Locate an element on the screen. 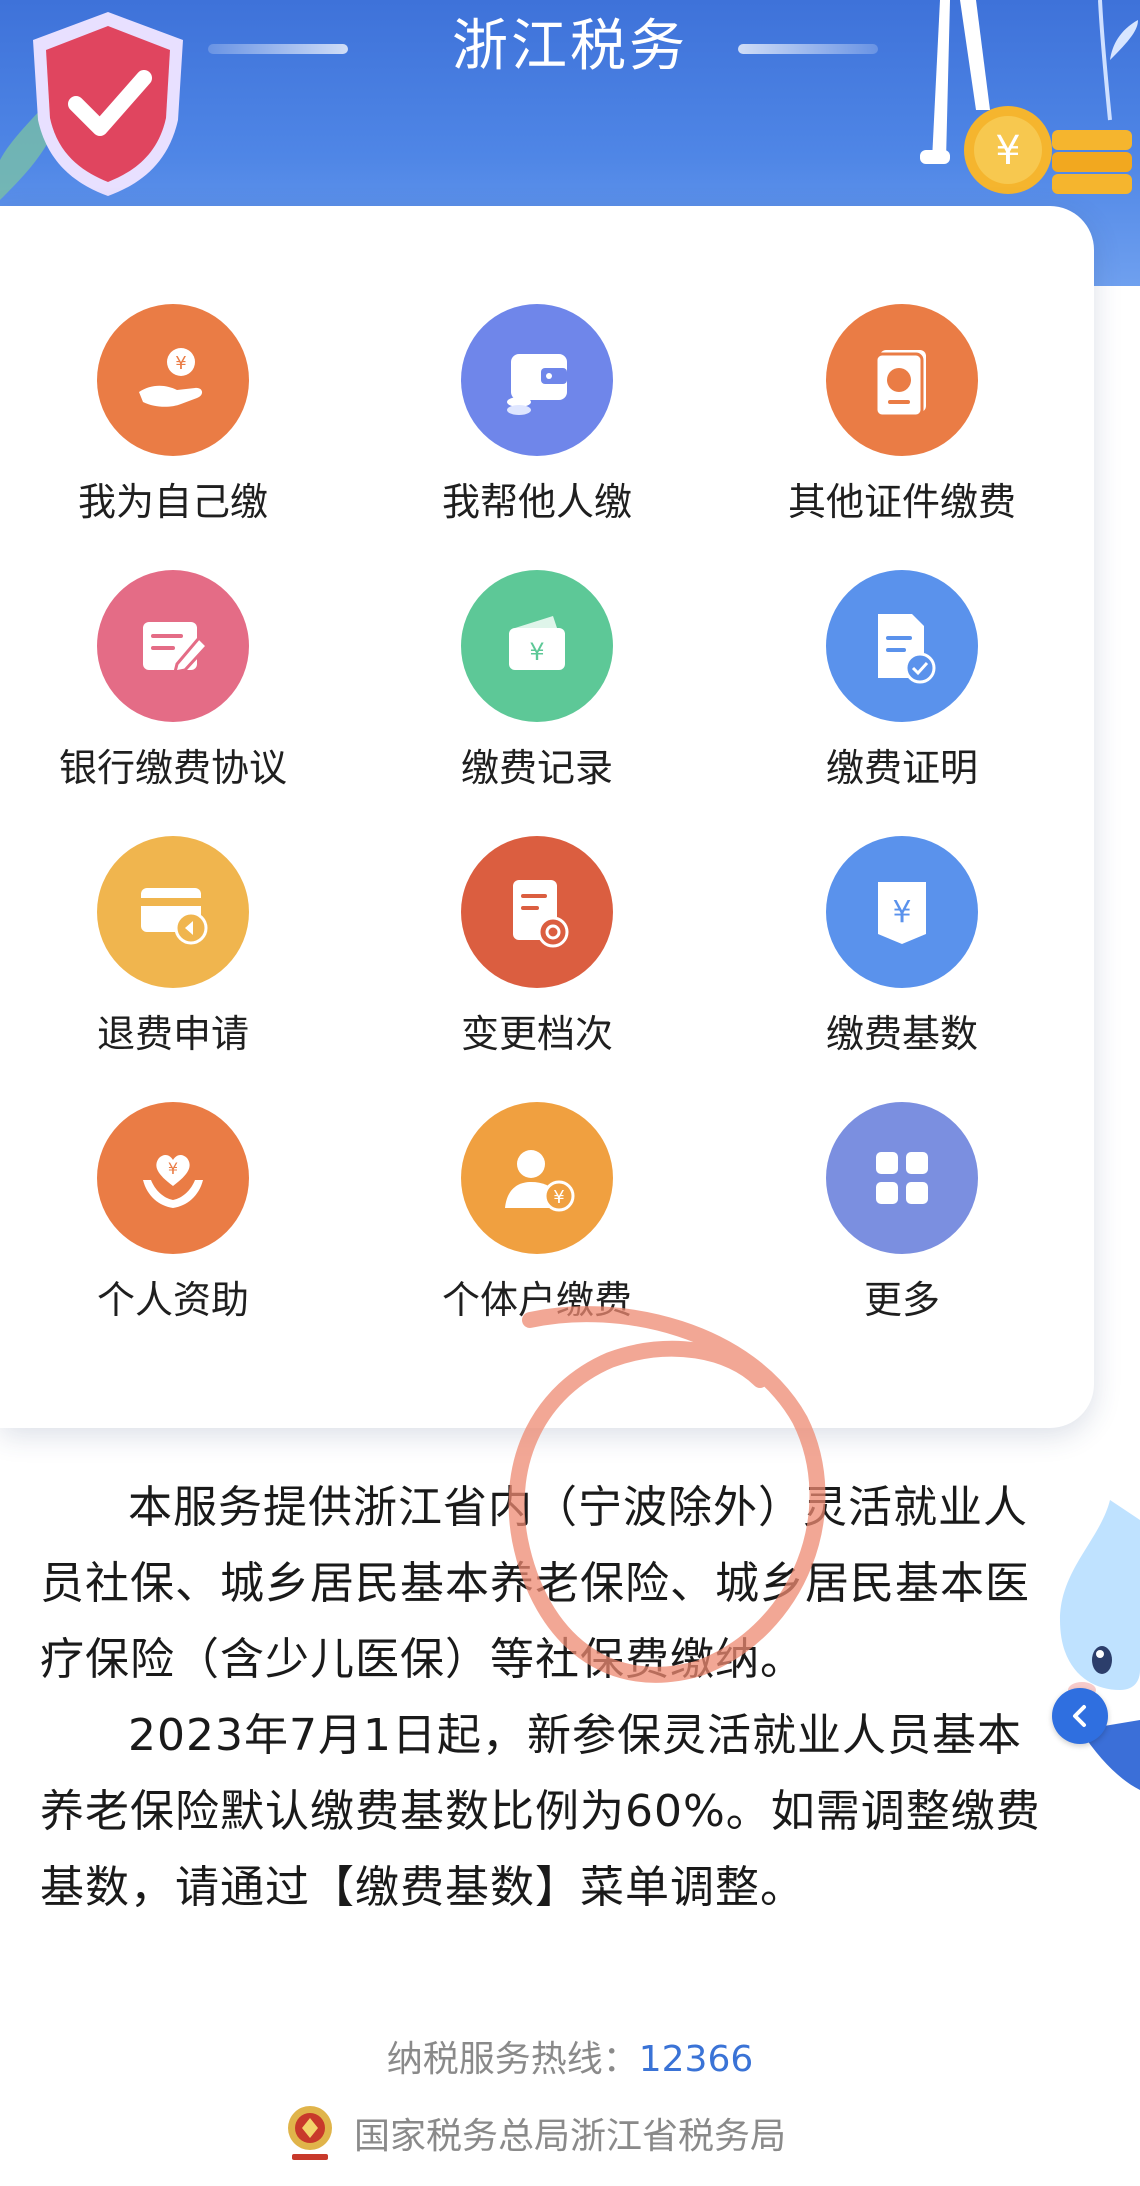 Image resolution: width=1140 pixels, height=2186 pixels. document-change-icon is located at coordinates (537, 912).